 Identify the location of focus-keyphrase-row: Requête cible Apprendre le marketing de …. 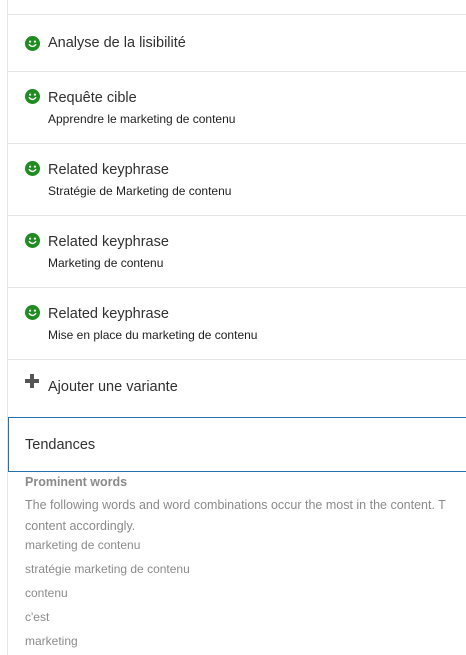
(237, 108).